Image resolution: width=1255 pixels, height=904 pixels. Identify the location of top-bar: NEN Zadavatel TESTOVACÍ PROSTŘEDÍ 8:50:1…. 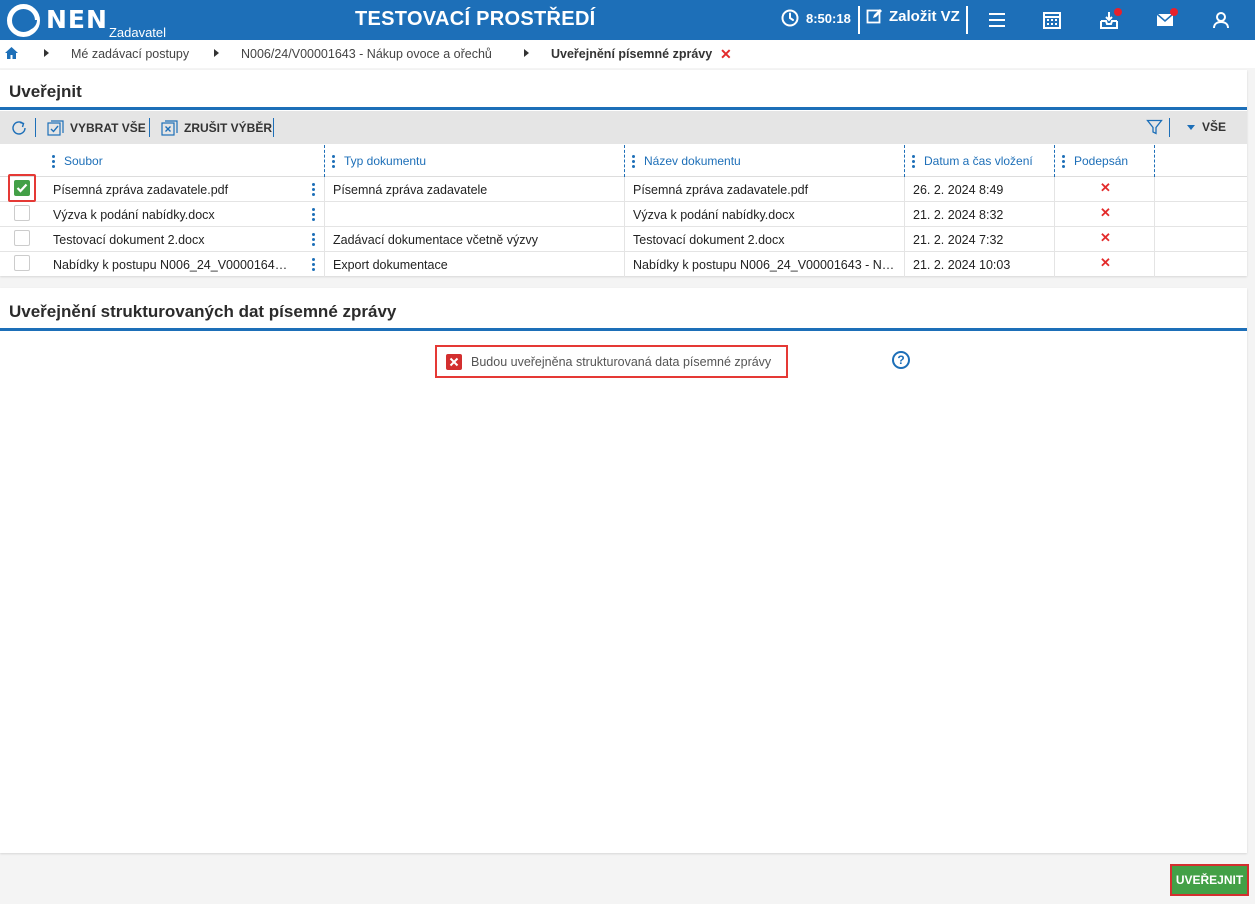
(627, 20).